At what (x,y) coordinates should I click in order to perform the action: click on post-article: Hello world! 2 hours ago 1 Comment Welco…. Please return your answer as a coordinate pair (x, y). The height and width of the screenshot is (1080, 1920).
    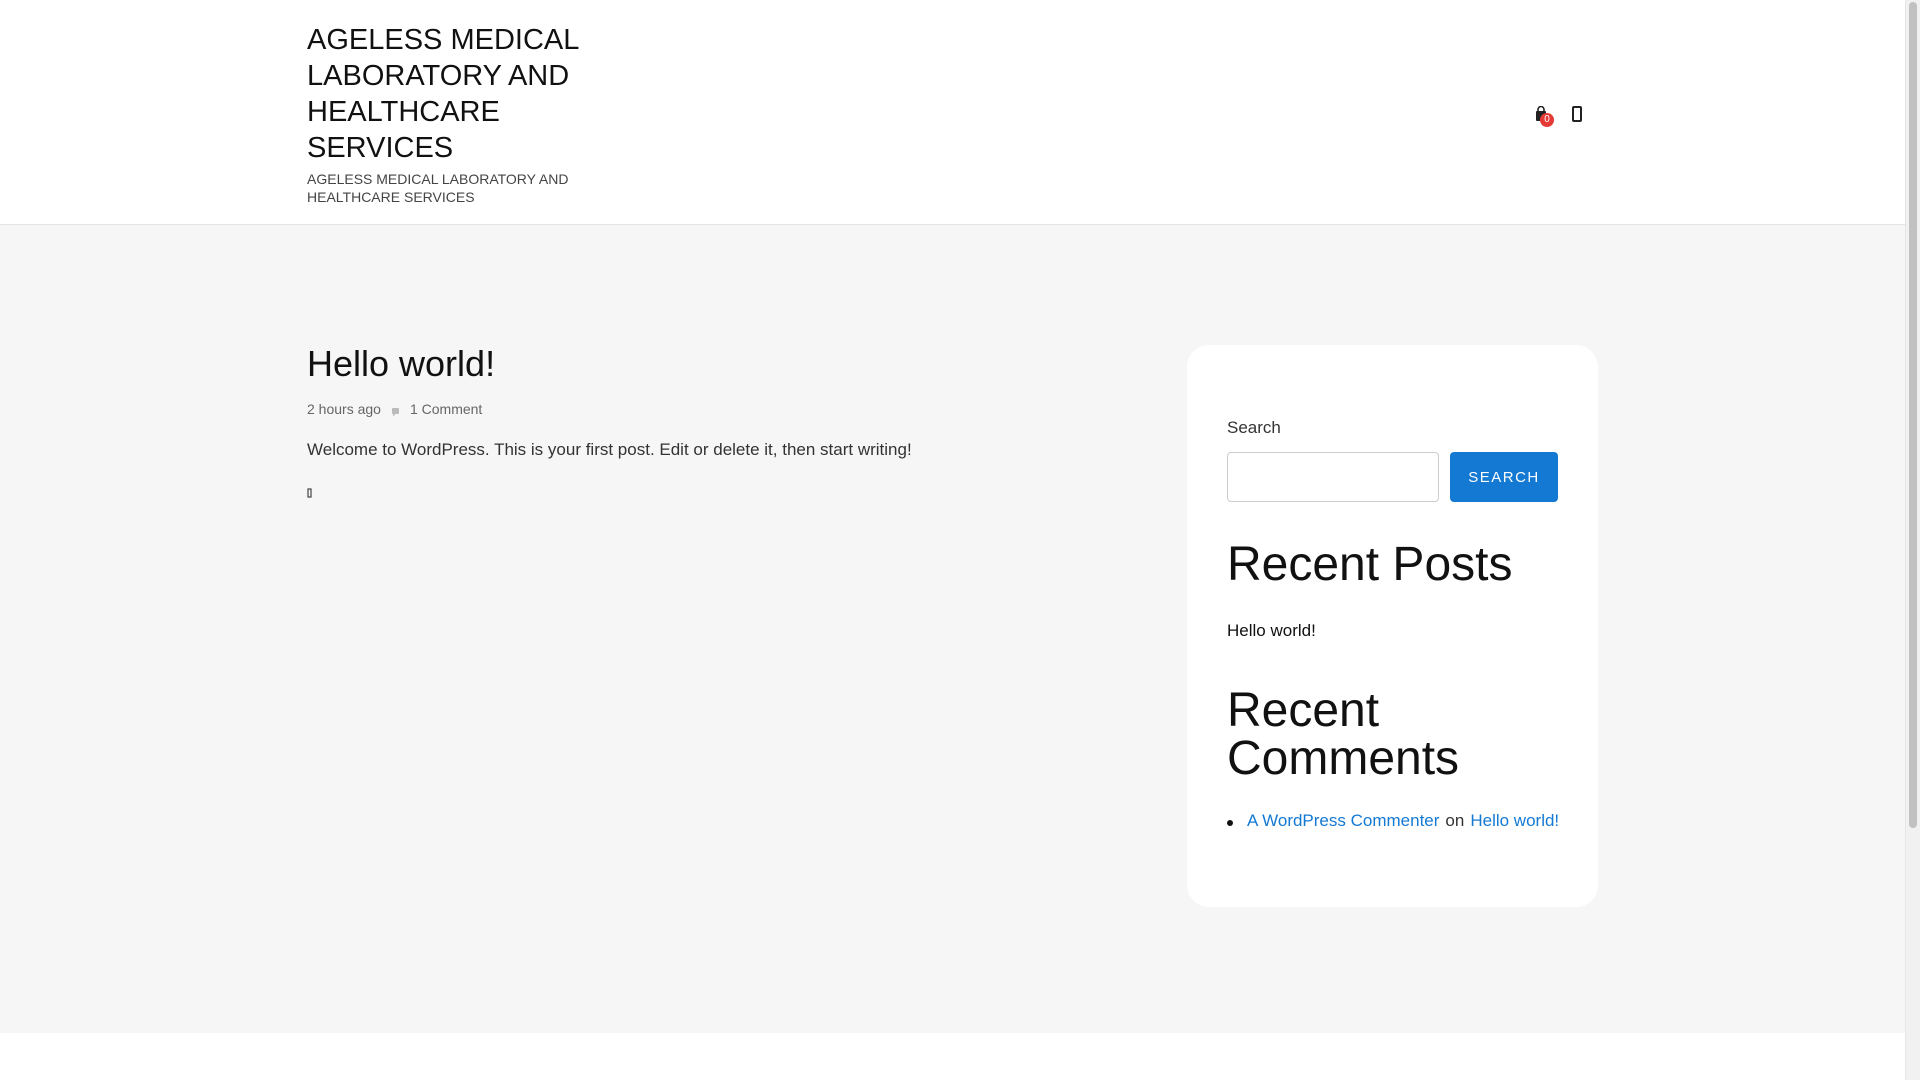
    Looking at the image, I should click on (737, 420).